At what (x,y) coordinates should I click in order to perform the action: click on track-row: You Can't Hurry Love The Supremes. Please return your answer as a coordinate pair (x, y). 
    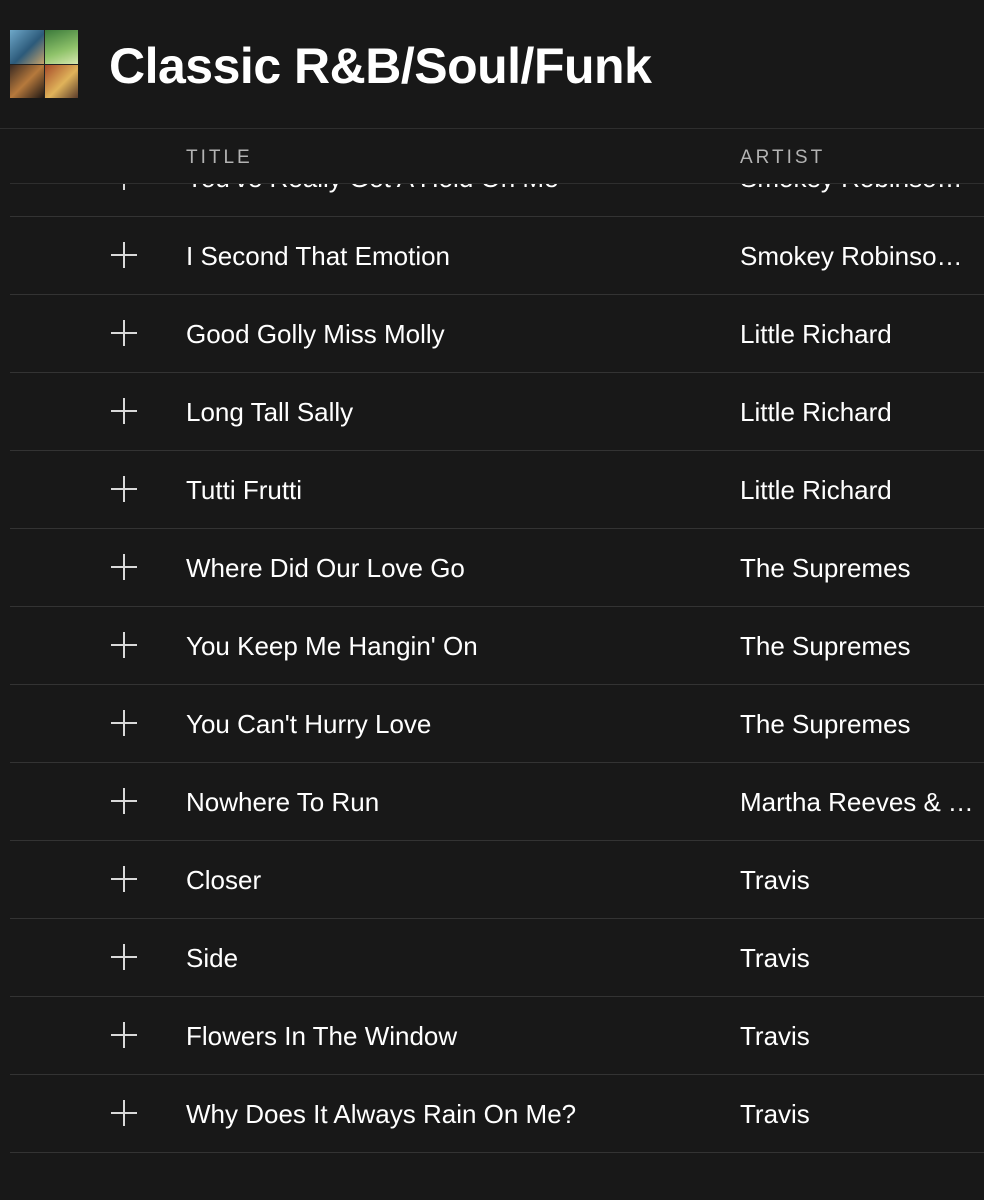
    Looking at the image, I should click on (497, 724).